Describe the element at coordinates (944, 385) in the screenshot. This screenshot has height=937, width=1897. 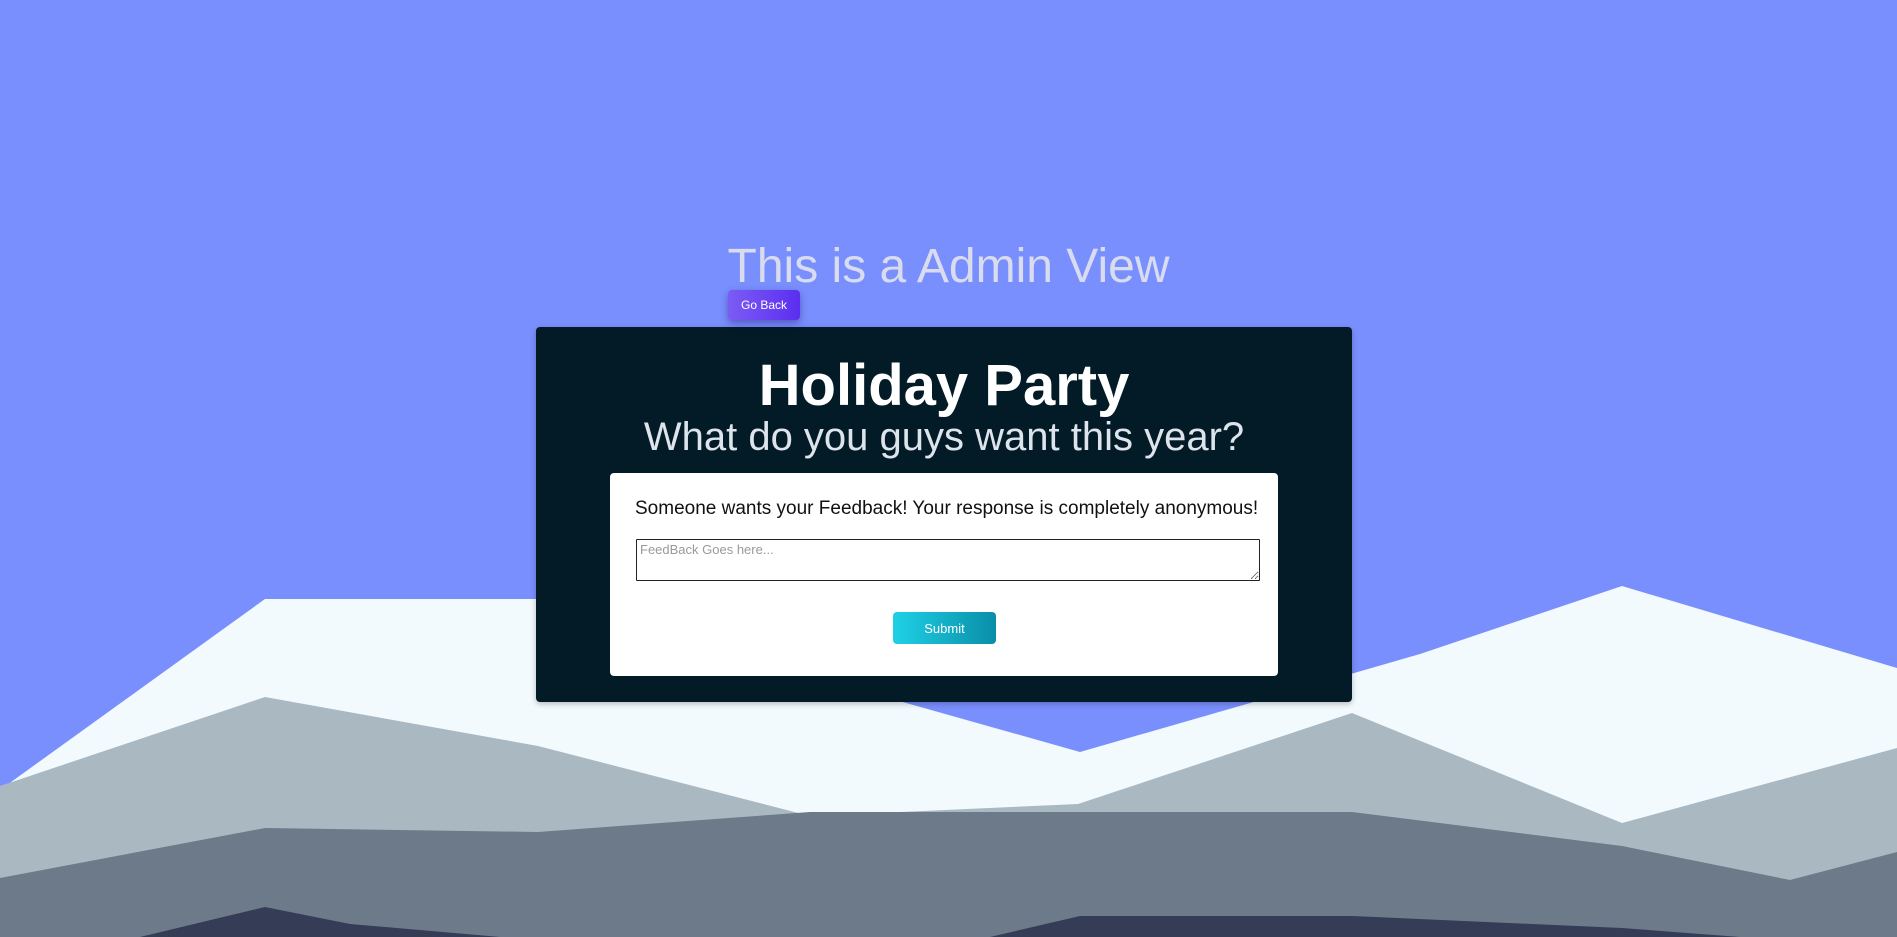
I see `event-title: Holiday Party` at that location.